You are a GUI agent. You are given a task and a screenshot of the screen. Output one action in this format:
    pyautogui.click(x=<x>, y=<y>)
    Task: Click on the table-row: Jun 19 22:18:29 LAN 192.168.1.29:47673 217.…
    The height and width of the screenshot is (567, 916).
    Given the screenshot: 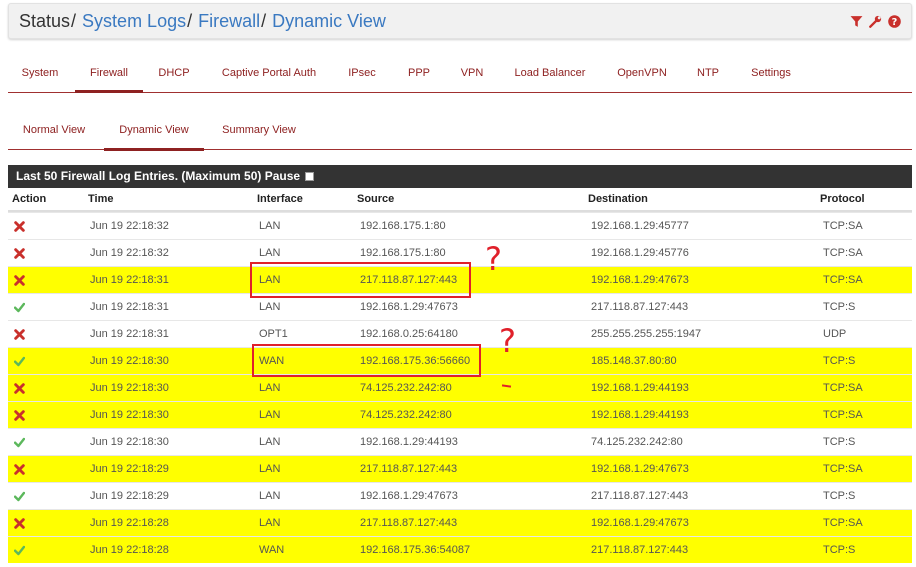 What is the action you would take?
    pyautogui.click(x=460, y=495)
    